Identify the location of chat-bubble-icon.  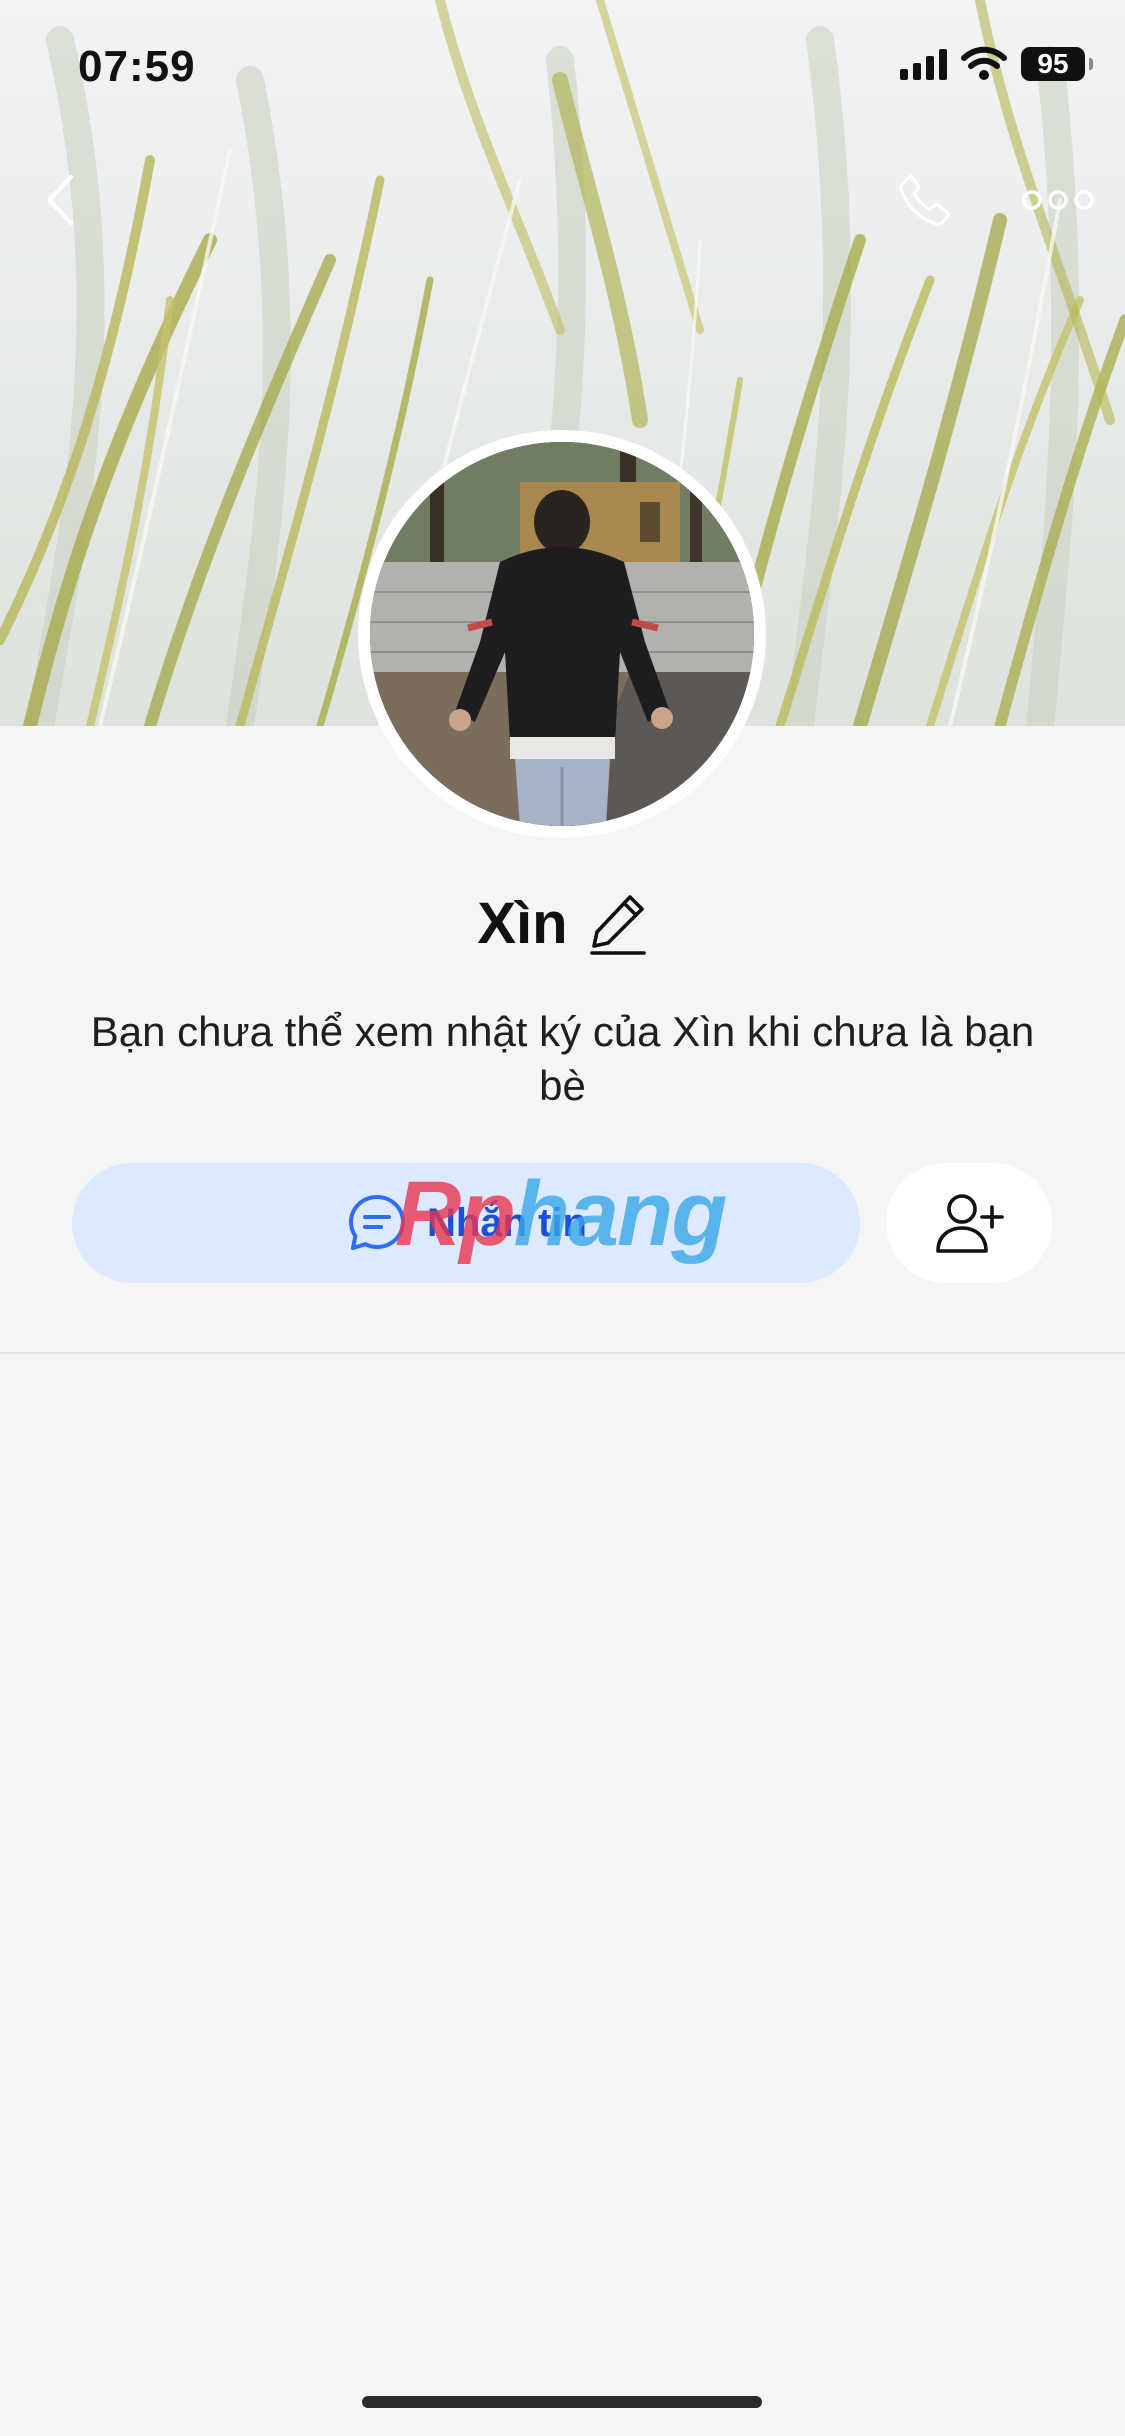
(377, 1222).